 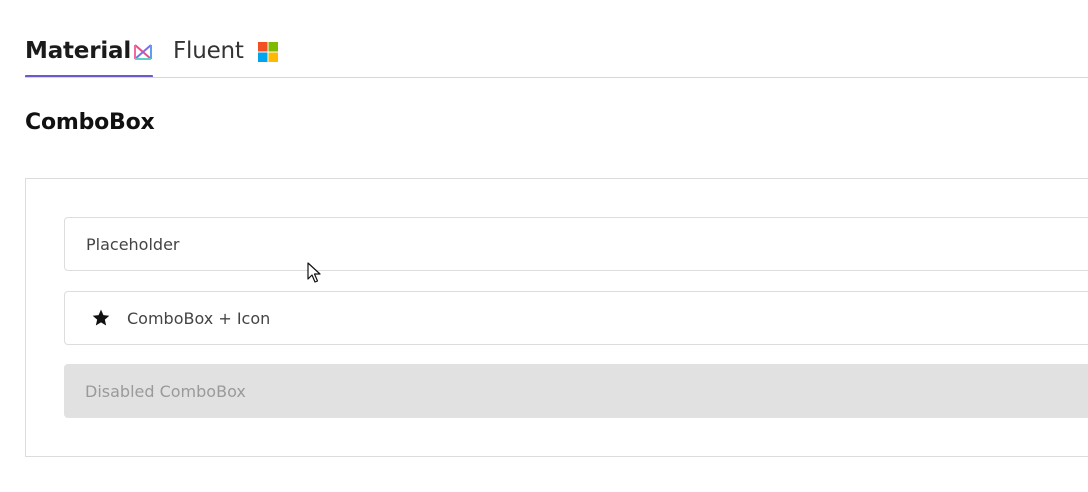 I want to click on tab-material: Material, so click(x=89, y=56).